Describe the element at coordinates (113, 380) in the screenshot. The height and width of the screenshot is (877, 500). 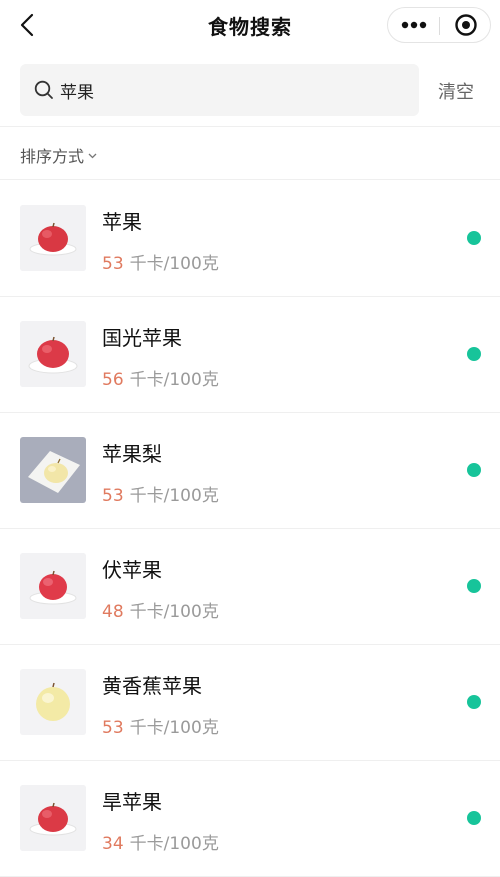
I see `calorie-value: 56` at that location.